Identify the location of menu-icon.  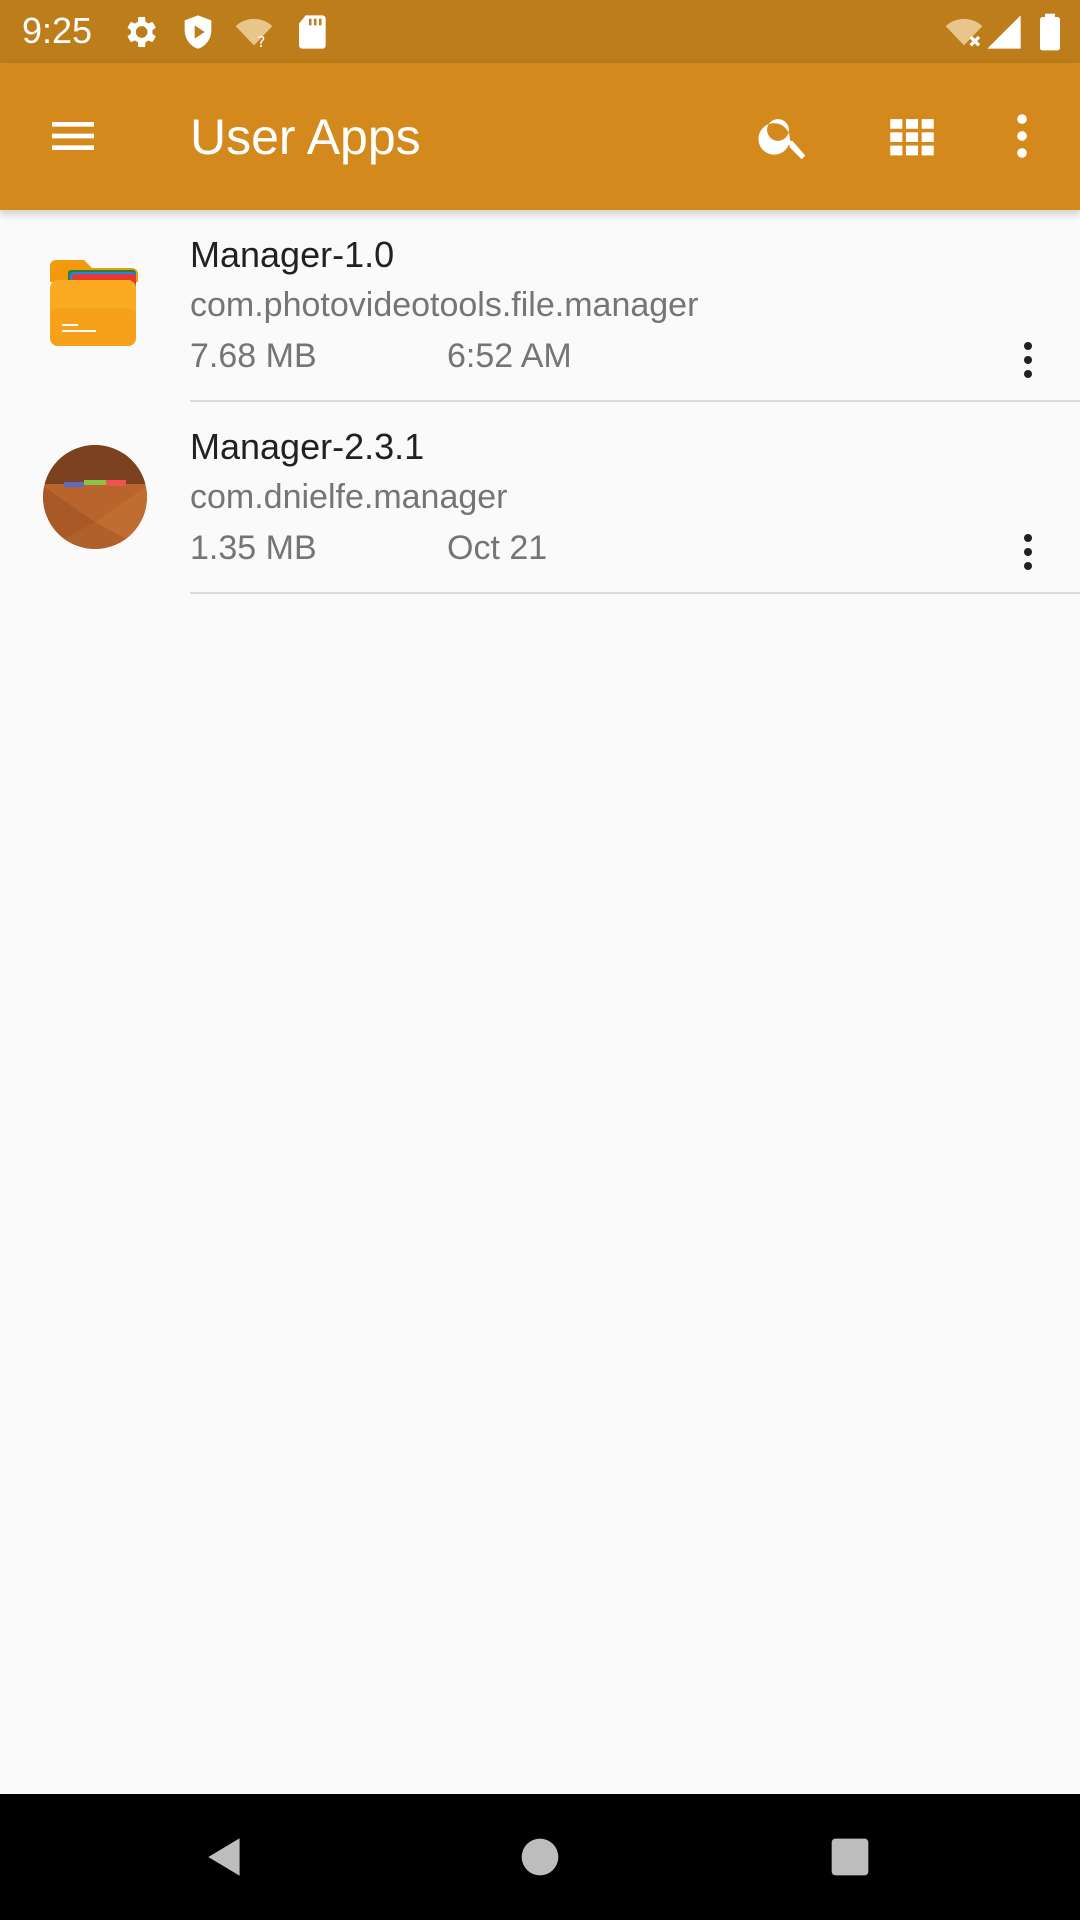
(73, 136).